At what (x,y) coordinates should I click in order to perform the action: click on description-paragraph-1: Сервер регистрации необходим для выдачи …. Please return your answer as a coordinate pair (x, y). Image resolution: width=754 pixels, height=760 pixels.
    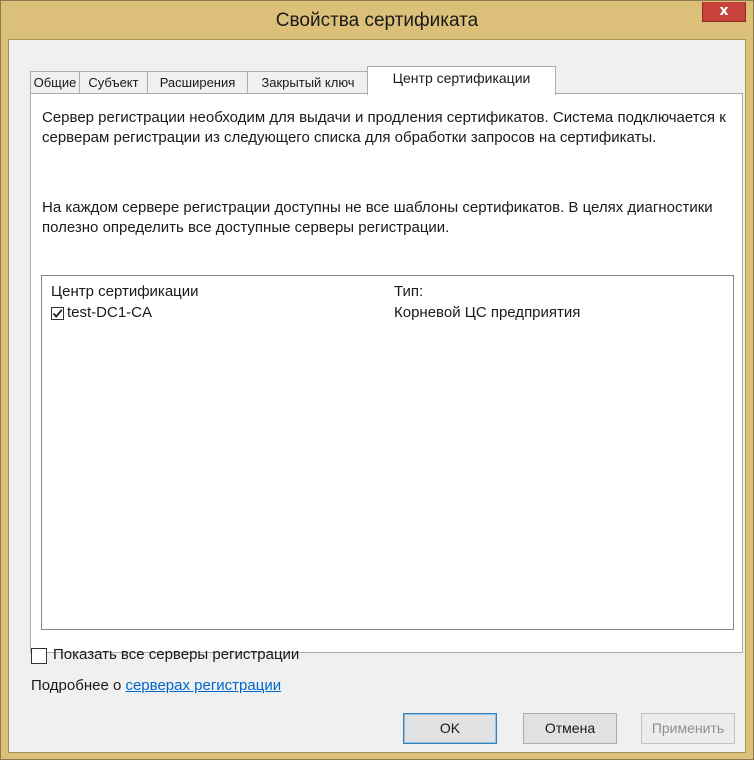
    Looking at the image, I should click on (384, 127).